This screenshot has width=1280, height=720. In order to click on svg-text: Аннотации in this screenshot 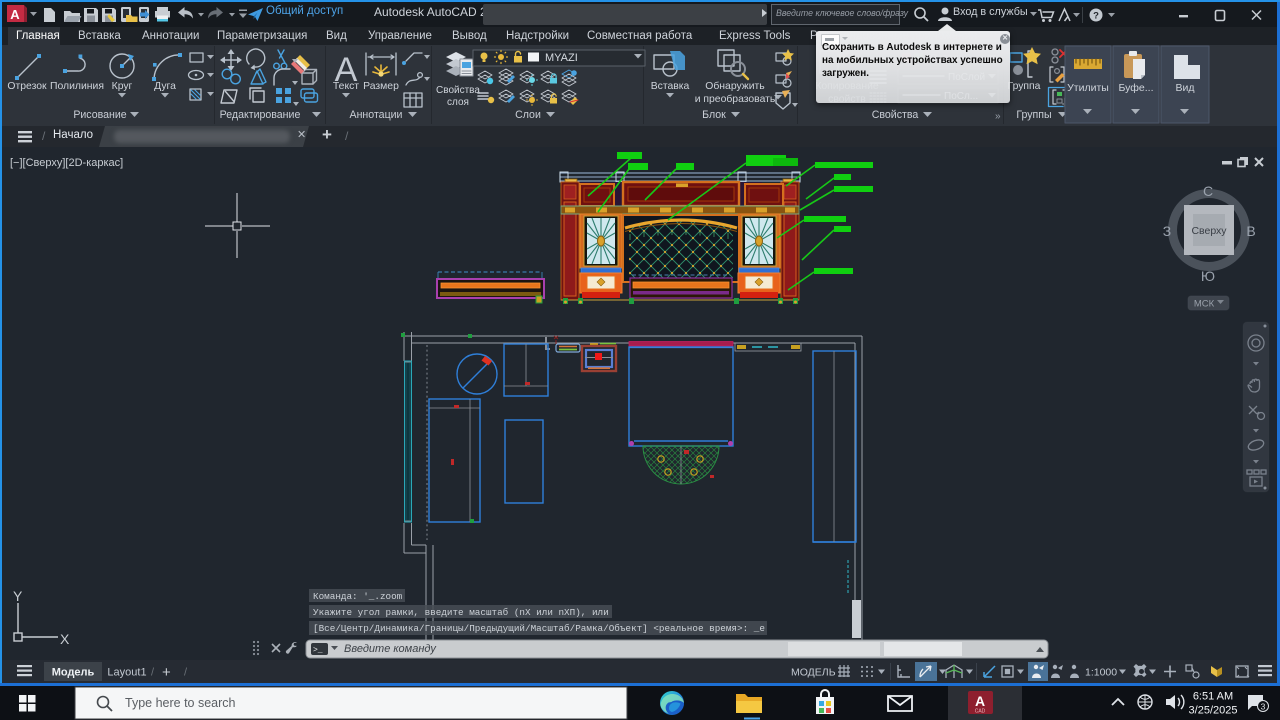, I will do `click(376, 115)`.